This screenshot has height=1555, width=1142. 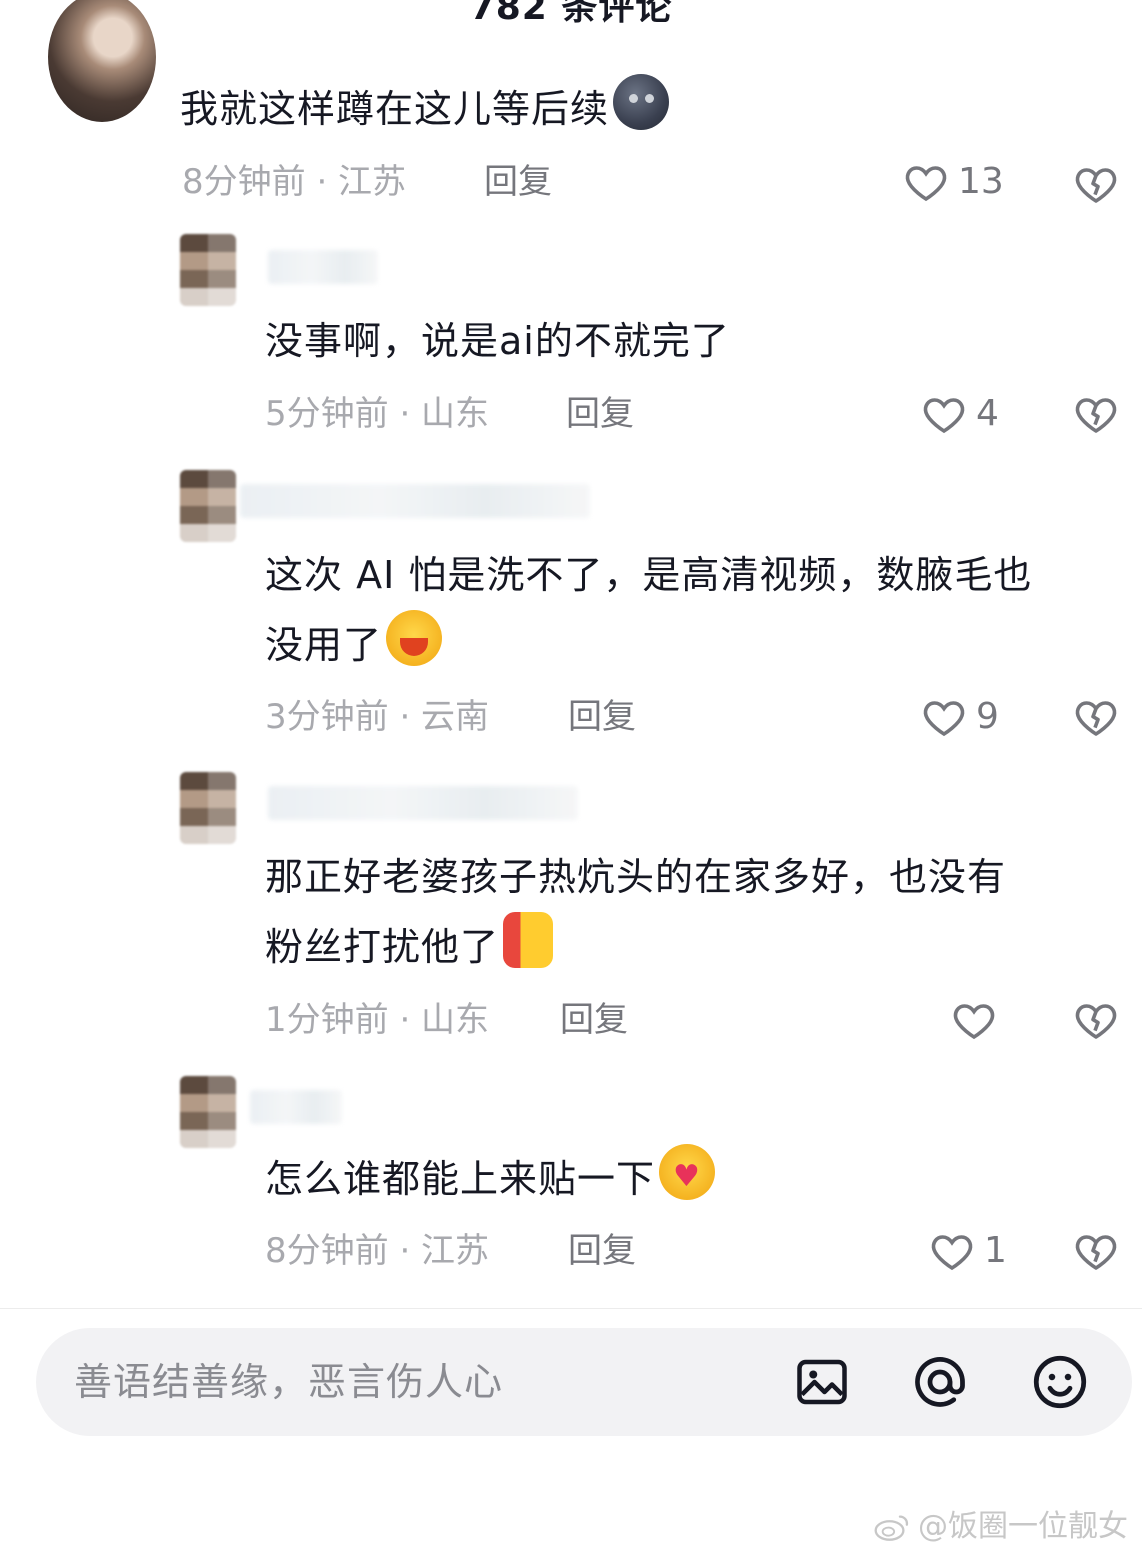 I want to click on comment-text: 没事啊，说是ai的不就完了, so click(x=497, y=341).